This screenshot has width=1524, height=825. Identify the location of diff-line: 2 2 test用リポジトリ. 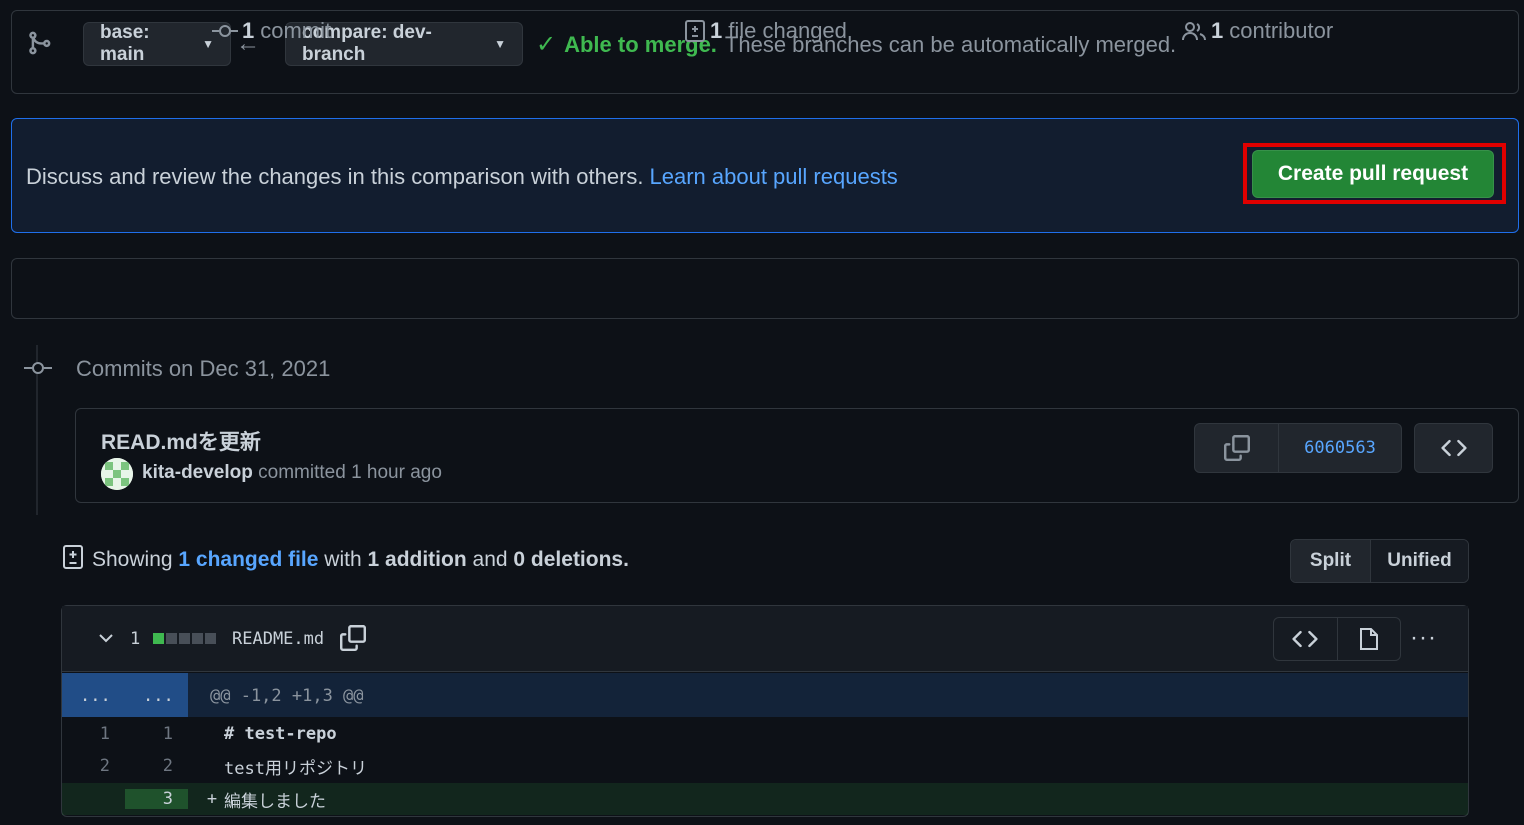
(765, 766).